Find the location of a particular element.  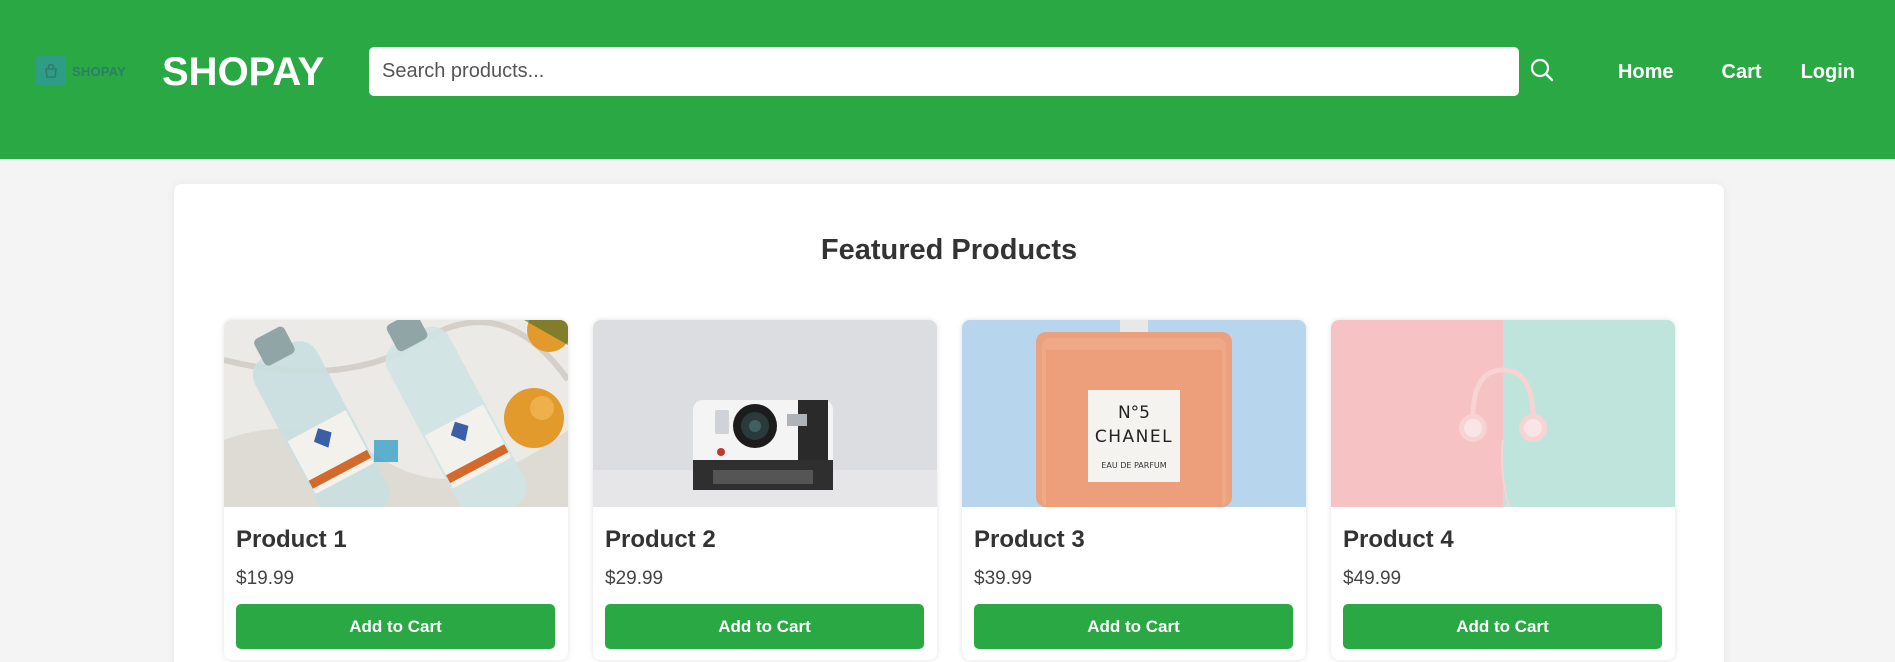

section-title: Featured Products is located at coordinates (949, 250).